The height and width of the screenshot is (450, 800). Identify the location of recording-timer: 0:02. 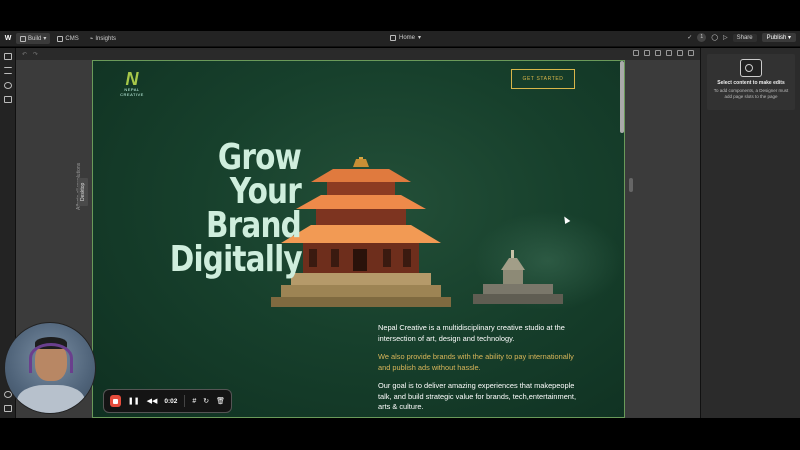
(171, 401).